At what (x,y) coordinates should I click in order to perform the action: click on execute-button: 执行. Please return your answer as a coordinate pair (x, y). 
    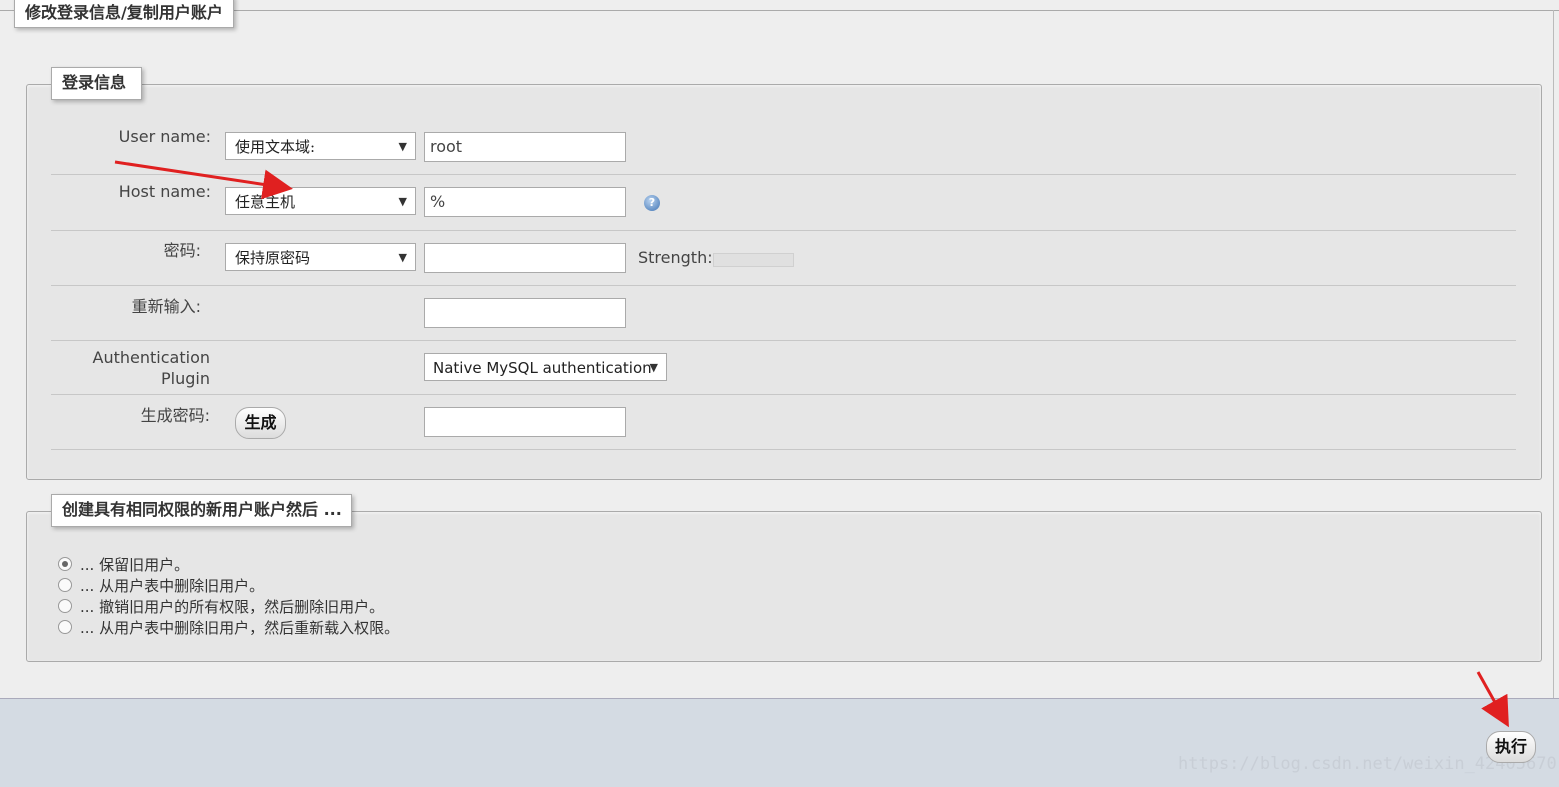
    Looking at the image, I should click on (1511, 747).